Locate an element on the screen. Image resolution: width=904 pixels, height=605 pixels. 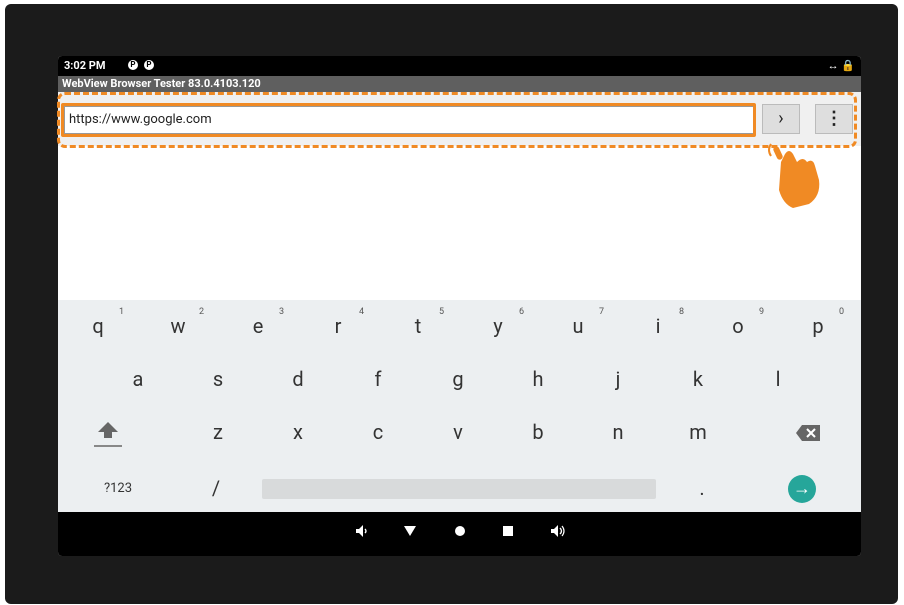
key-m: m is located at coordinates (698, 432).